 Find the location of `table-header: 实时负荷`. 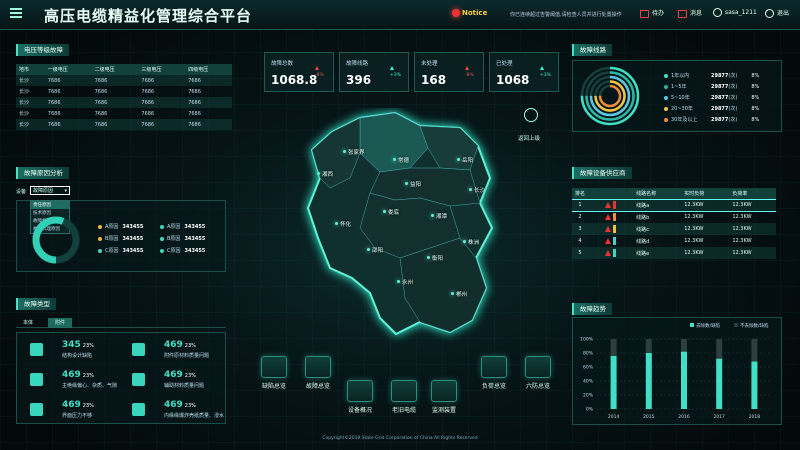

table-header: 实时负荷 is located at coordinates (705, 193).